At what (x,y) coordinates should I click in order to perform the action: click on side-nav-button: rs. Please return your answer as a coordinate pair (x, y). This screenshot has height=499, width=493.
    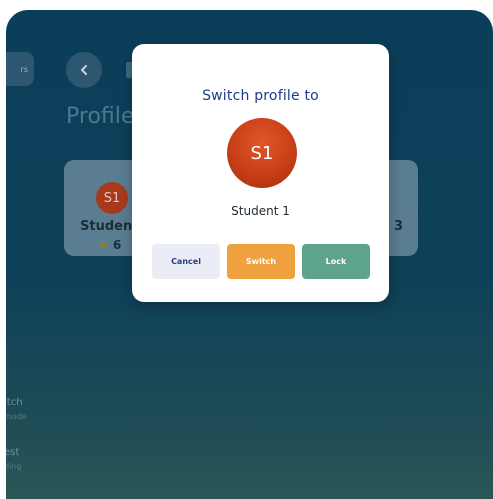
    Looking at the image, I should click on (20, 69).